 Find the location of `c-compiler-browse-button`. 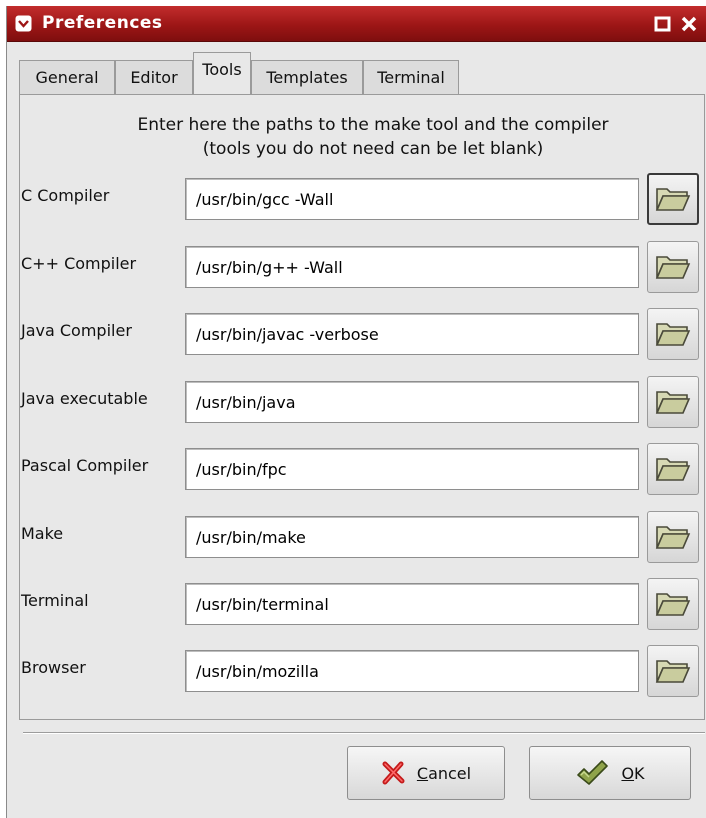

c-compiler-browse-button is located at coordinates (673, 199).